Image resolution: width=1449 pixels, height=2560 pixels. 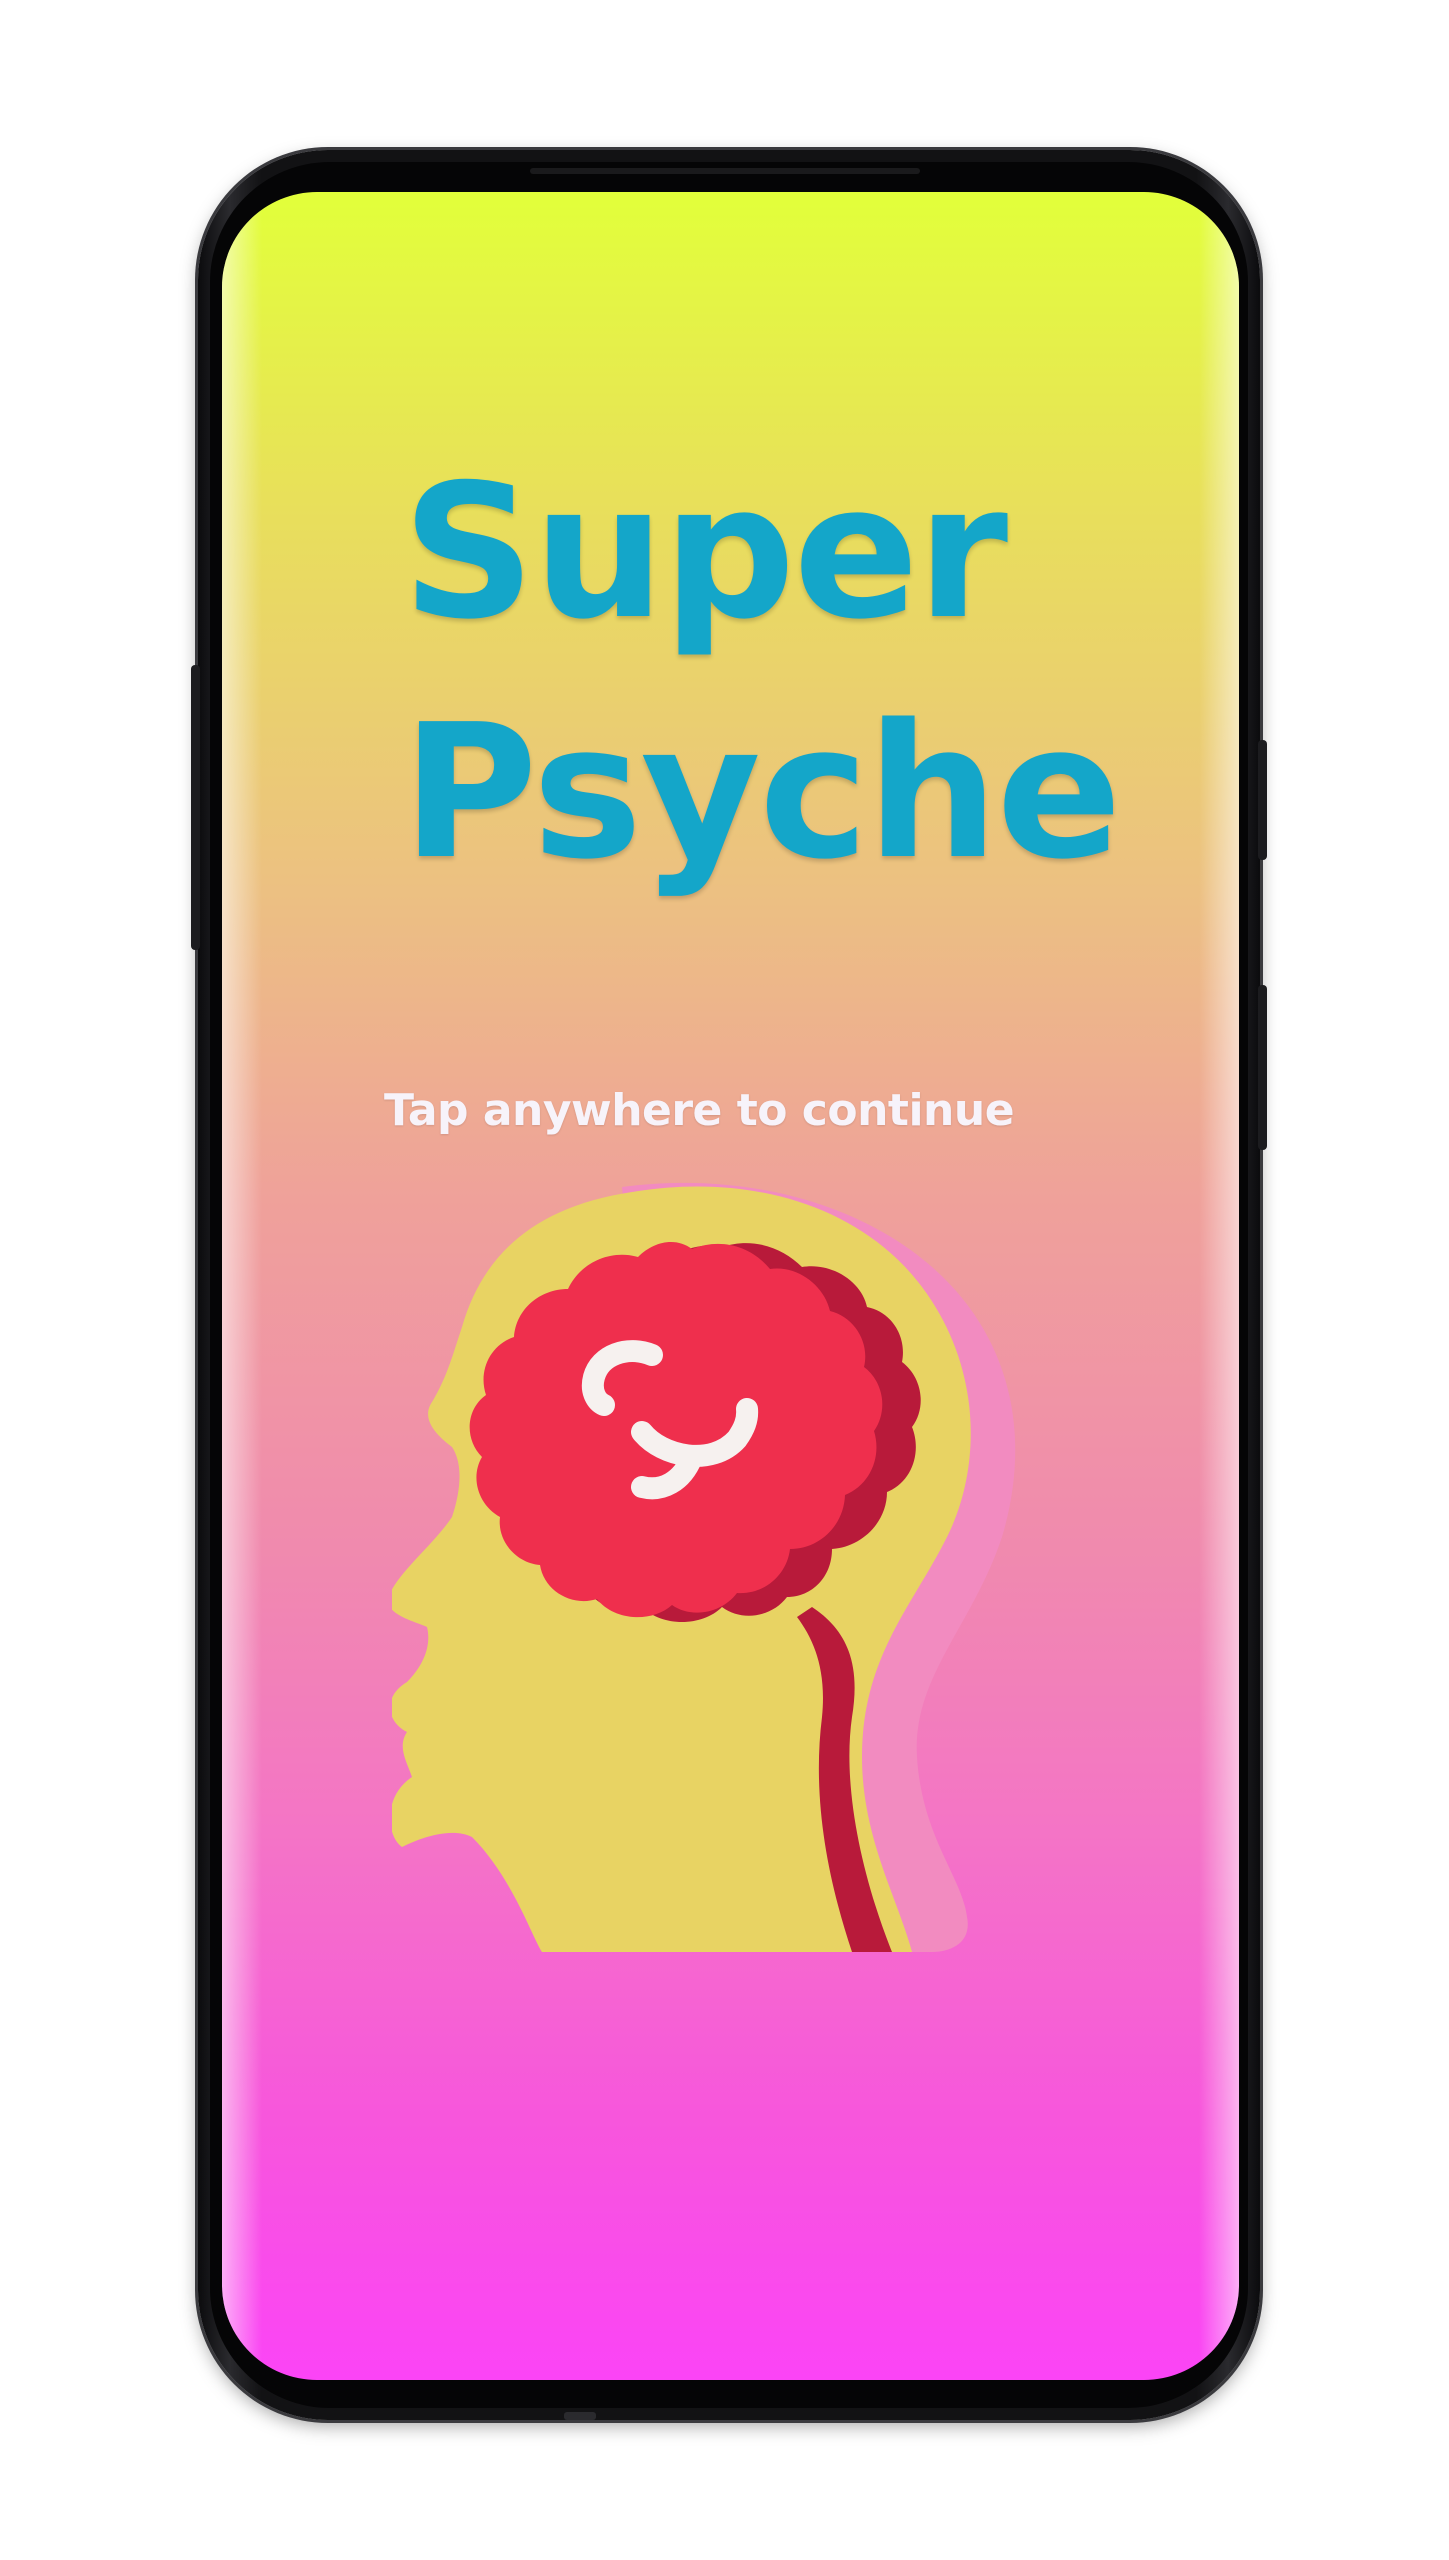 I want to click on screen-edge-highlight-right, so click(x=1219, y=1286).